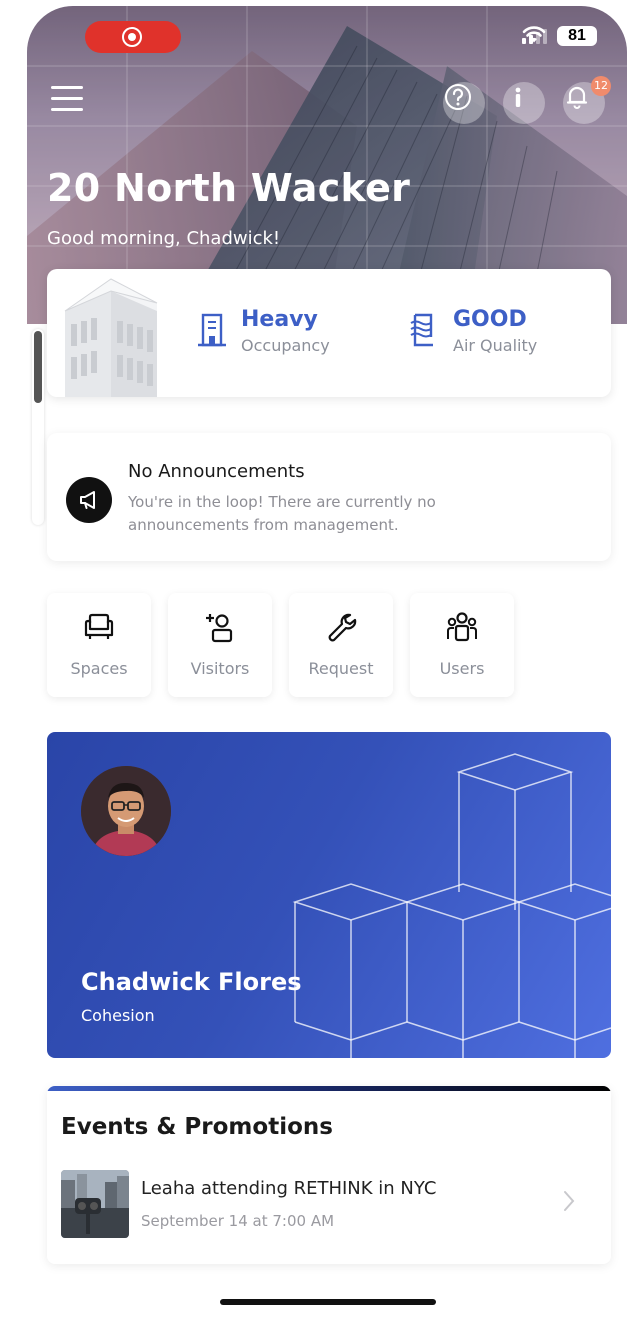 Image resolution: width=634 pixels, height=1322 pixels. What do you see at coordinates (524, 103) in the screenshot?
I see `info-button` at bounding box center [524, 103].